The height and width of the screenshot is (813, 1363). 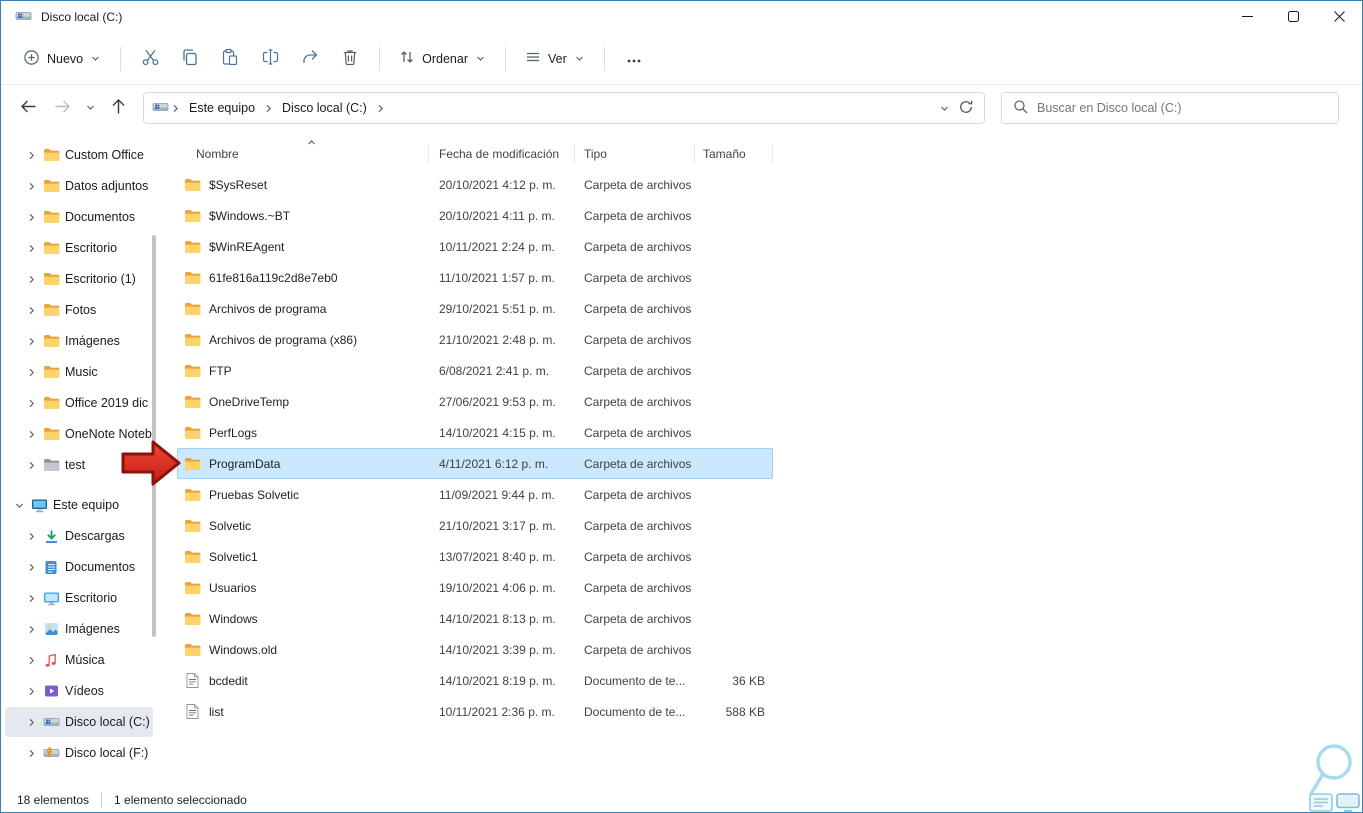 I want to click on address-bar: Este equipo Disco local (C:), so click(x=564, y=108).